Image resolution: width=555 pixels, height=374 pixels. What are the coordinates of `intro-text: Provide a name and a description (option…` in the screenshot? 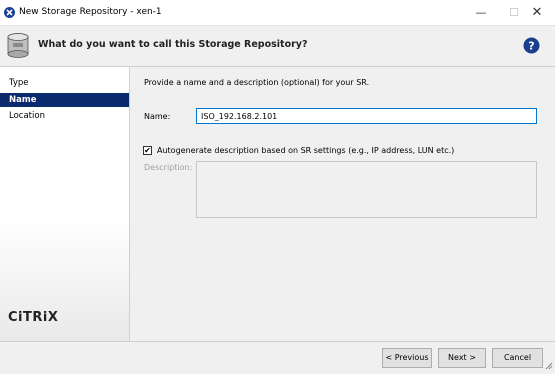 It's located at (257, 82).